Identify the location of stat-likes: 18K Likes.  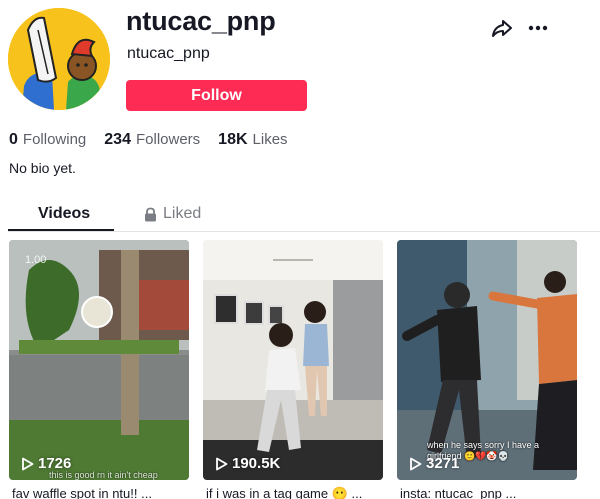
(252, 140).